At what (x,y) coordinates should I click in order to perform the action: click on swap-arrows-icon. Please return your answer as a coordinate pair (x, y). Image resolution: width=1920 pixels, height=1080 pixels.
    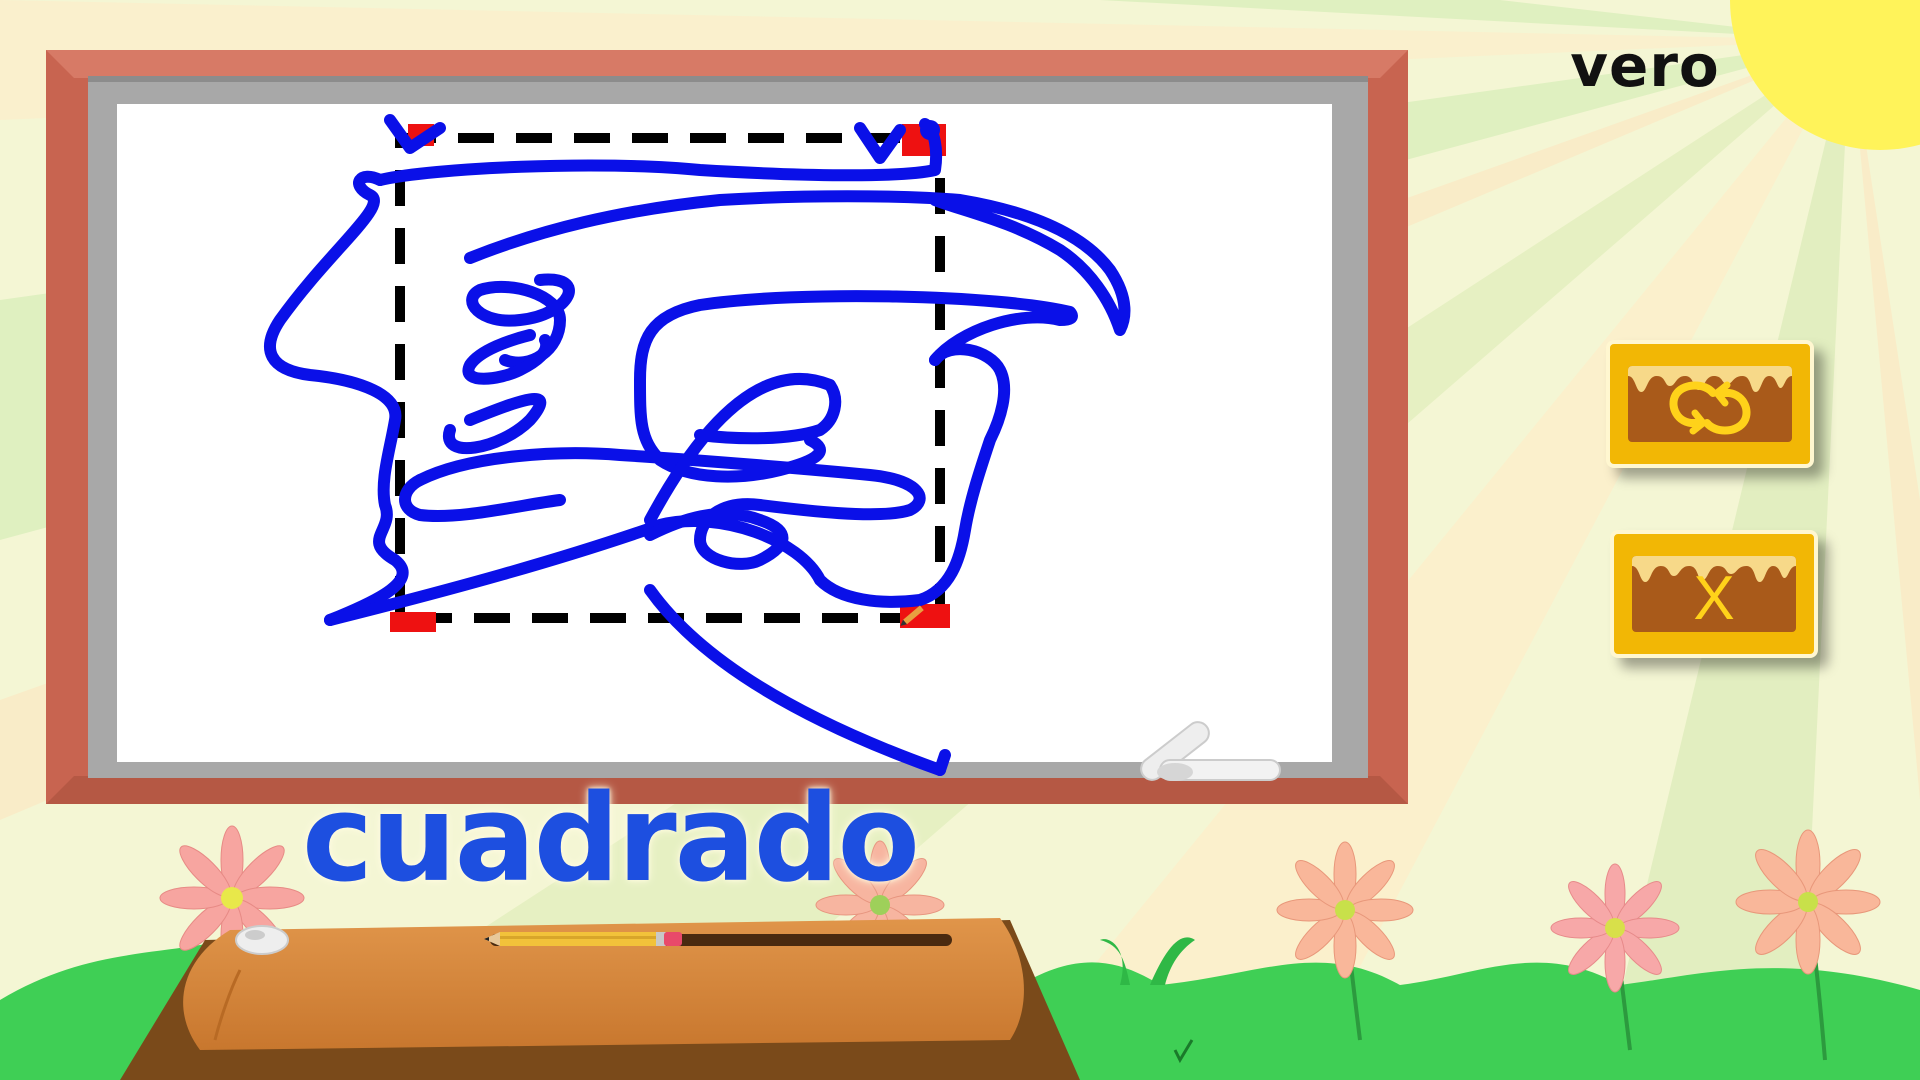
    Looking at the image, I should click on (1710, 404).